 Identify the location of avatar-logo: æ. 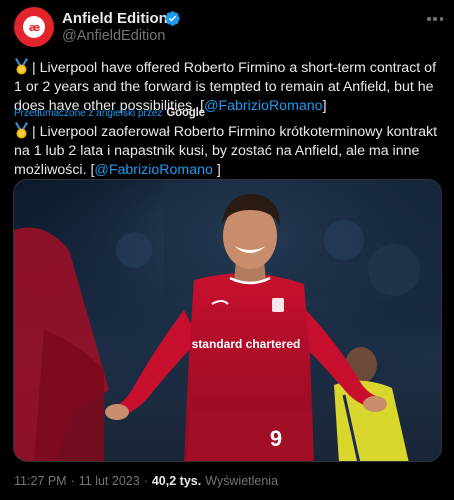
(34, 27).